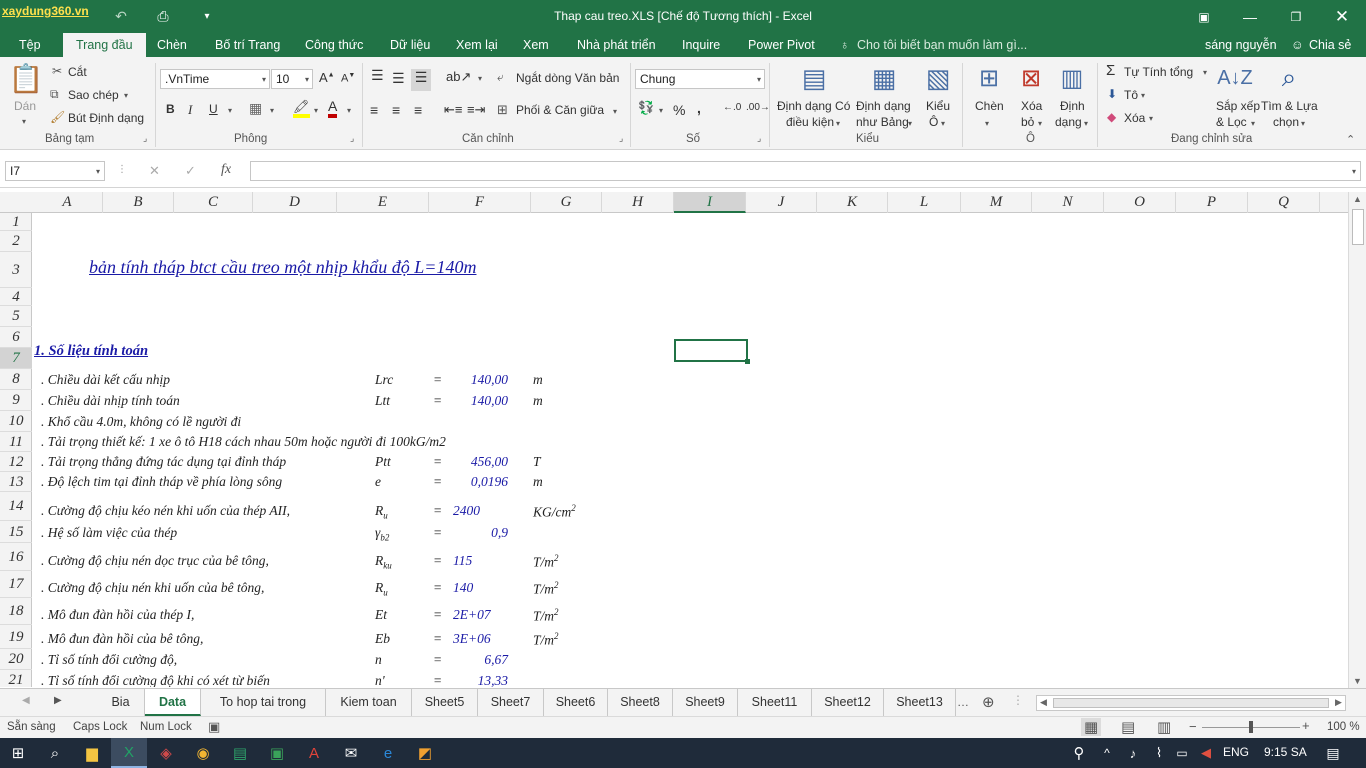  What do you see at coordinates (1068, 202) in the screenshot?
I see `column-header-N: N` at bounding box center [1068, 202].